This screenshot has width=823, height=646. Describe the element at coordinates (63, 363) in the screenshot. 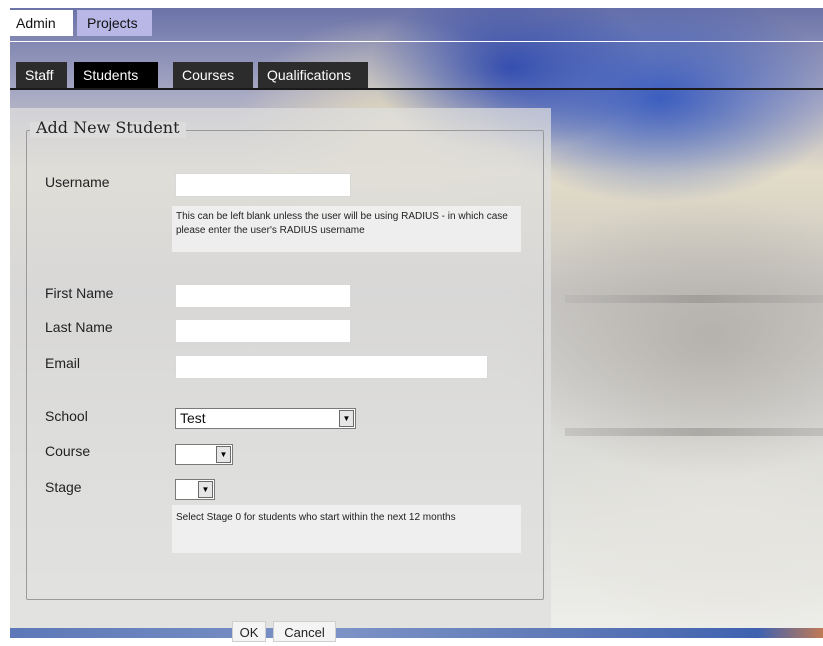

I see `email-label: Email` at that location.